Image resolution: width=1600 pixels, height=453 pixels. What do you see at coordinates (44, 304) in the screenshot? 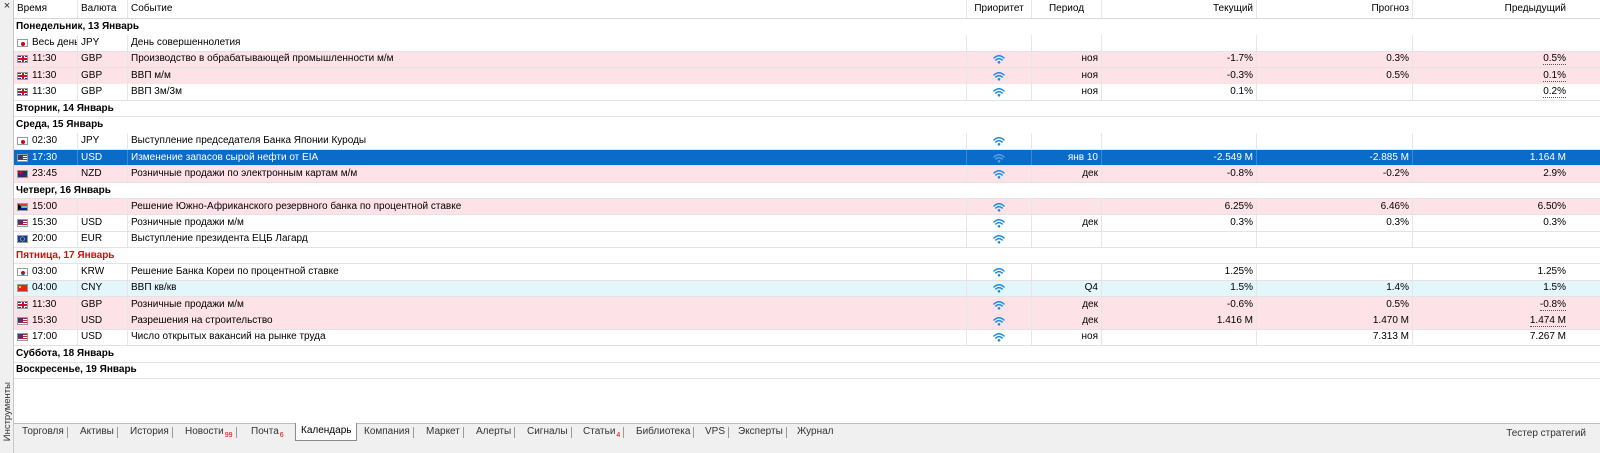
I see `time-text: 11:30` at bounding box center [44, 304].